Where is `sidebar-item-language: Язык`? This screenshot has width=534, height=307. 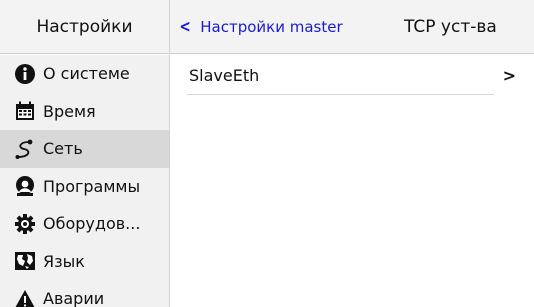
sidebar-item-language: Язык is located at coordinates (84, 262).